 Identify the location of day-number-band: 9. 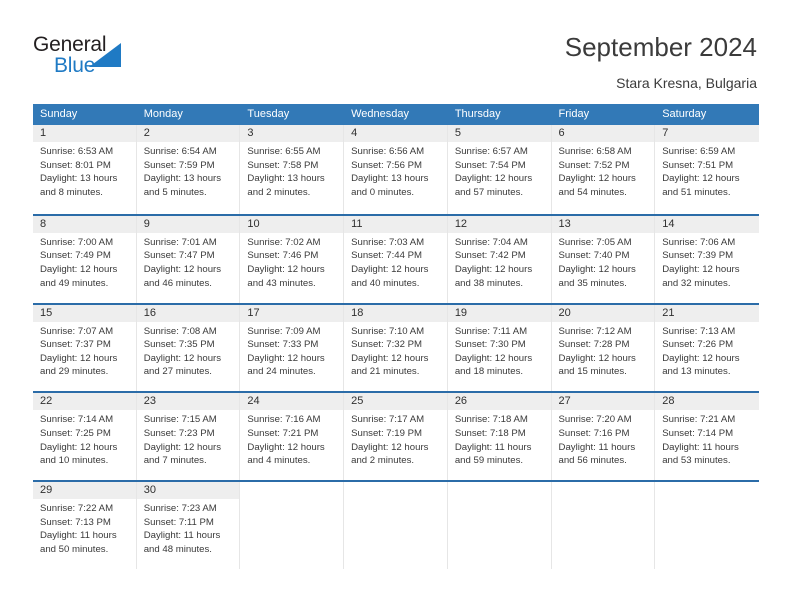
(188, 224).